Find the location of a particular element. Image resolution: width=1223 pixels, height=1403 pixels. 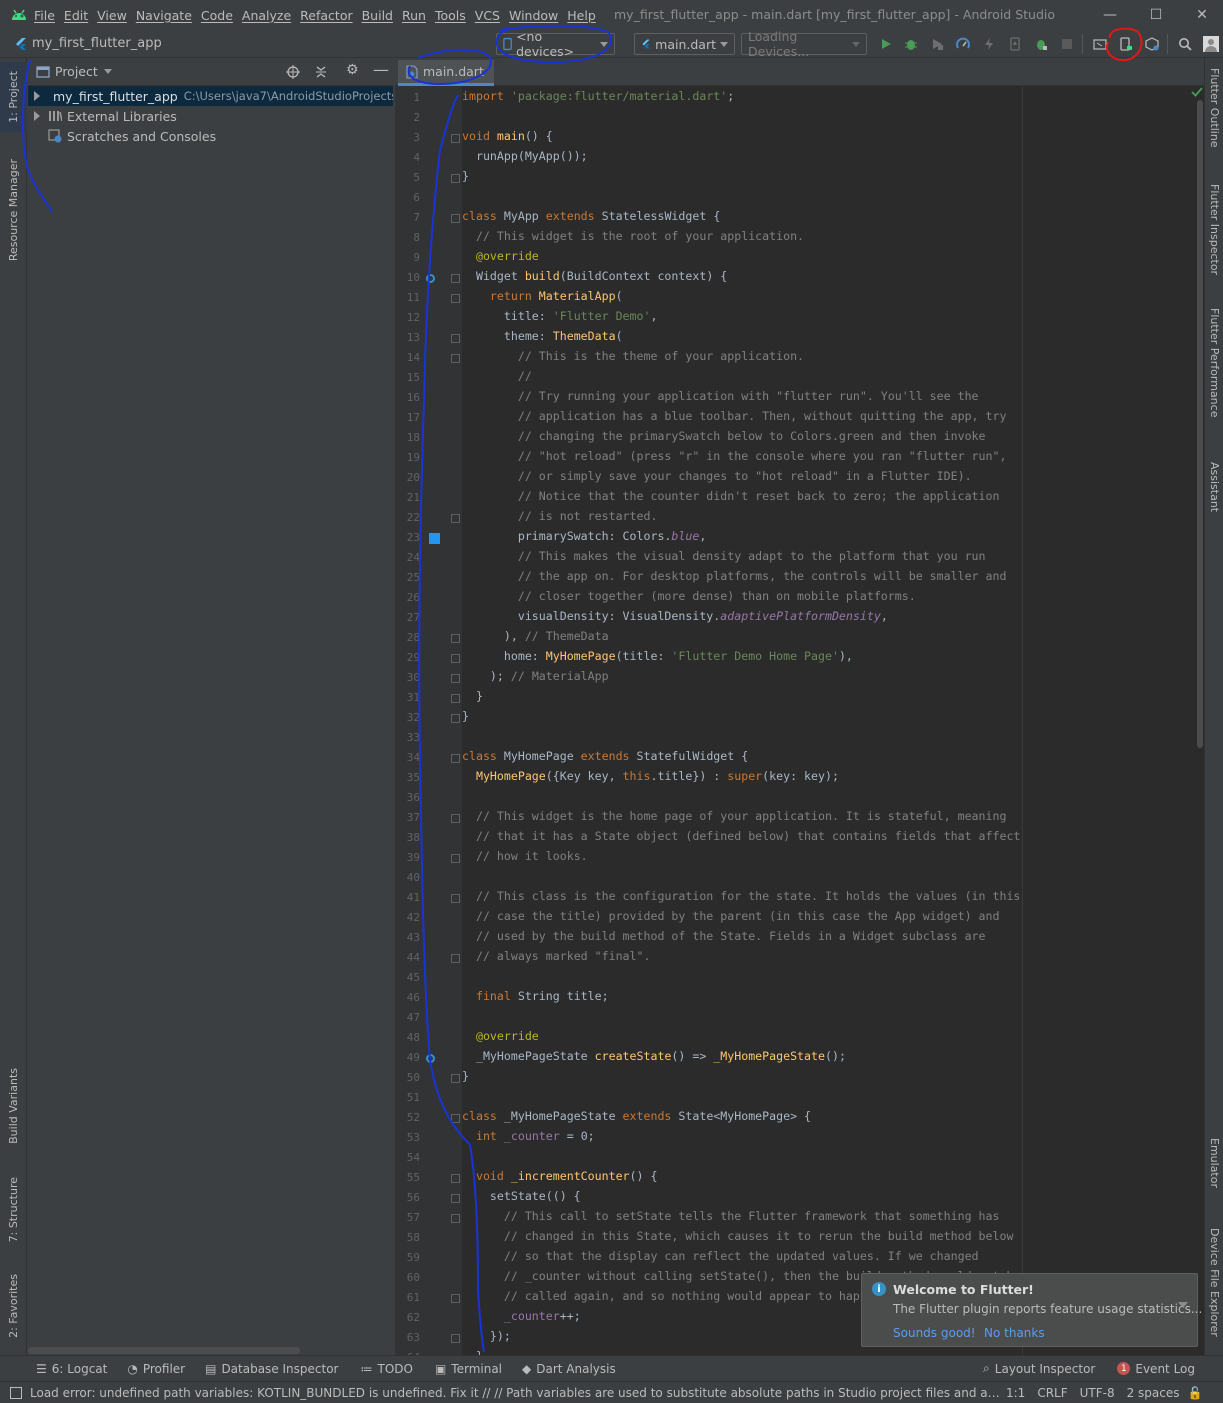

tool-tab-layout-inspector: ⌕ Layout Inspector is located at coordinates (1039, 1368).